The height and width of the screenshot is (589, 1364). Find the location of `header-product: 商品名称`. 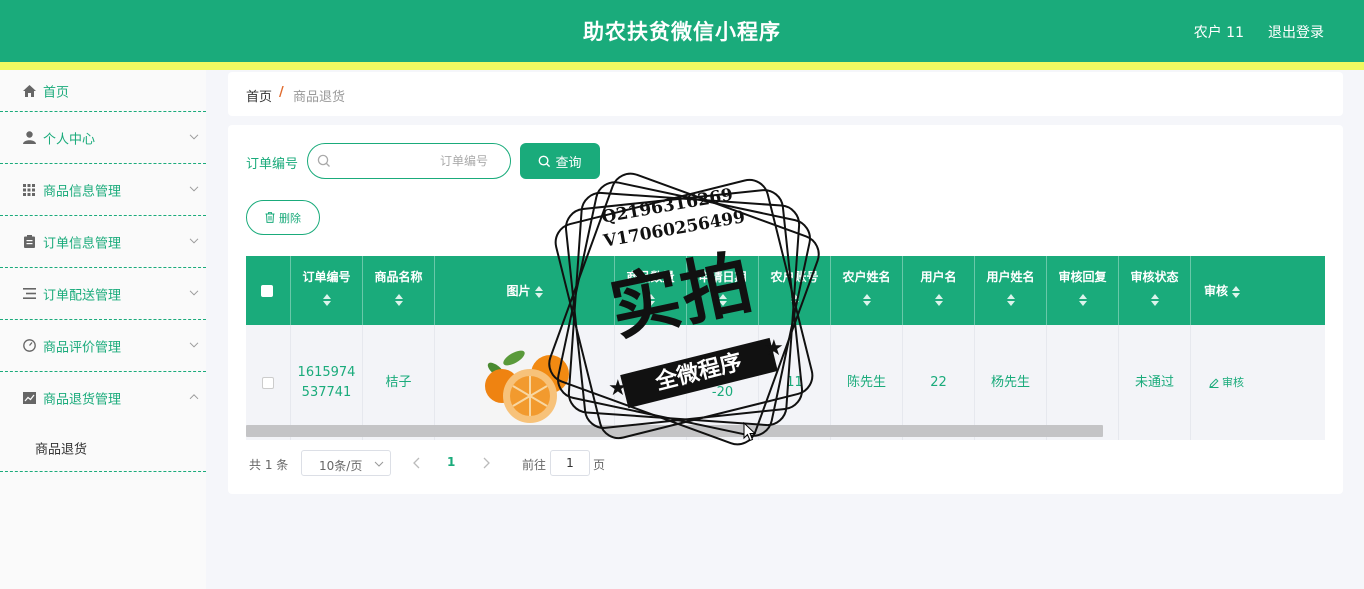

header-product: 商品名称 is located at coordinates (399, 290).